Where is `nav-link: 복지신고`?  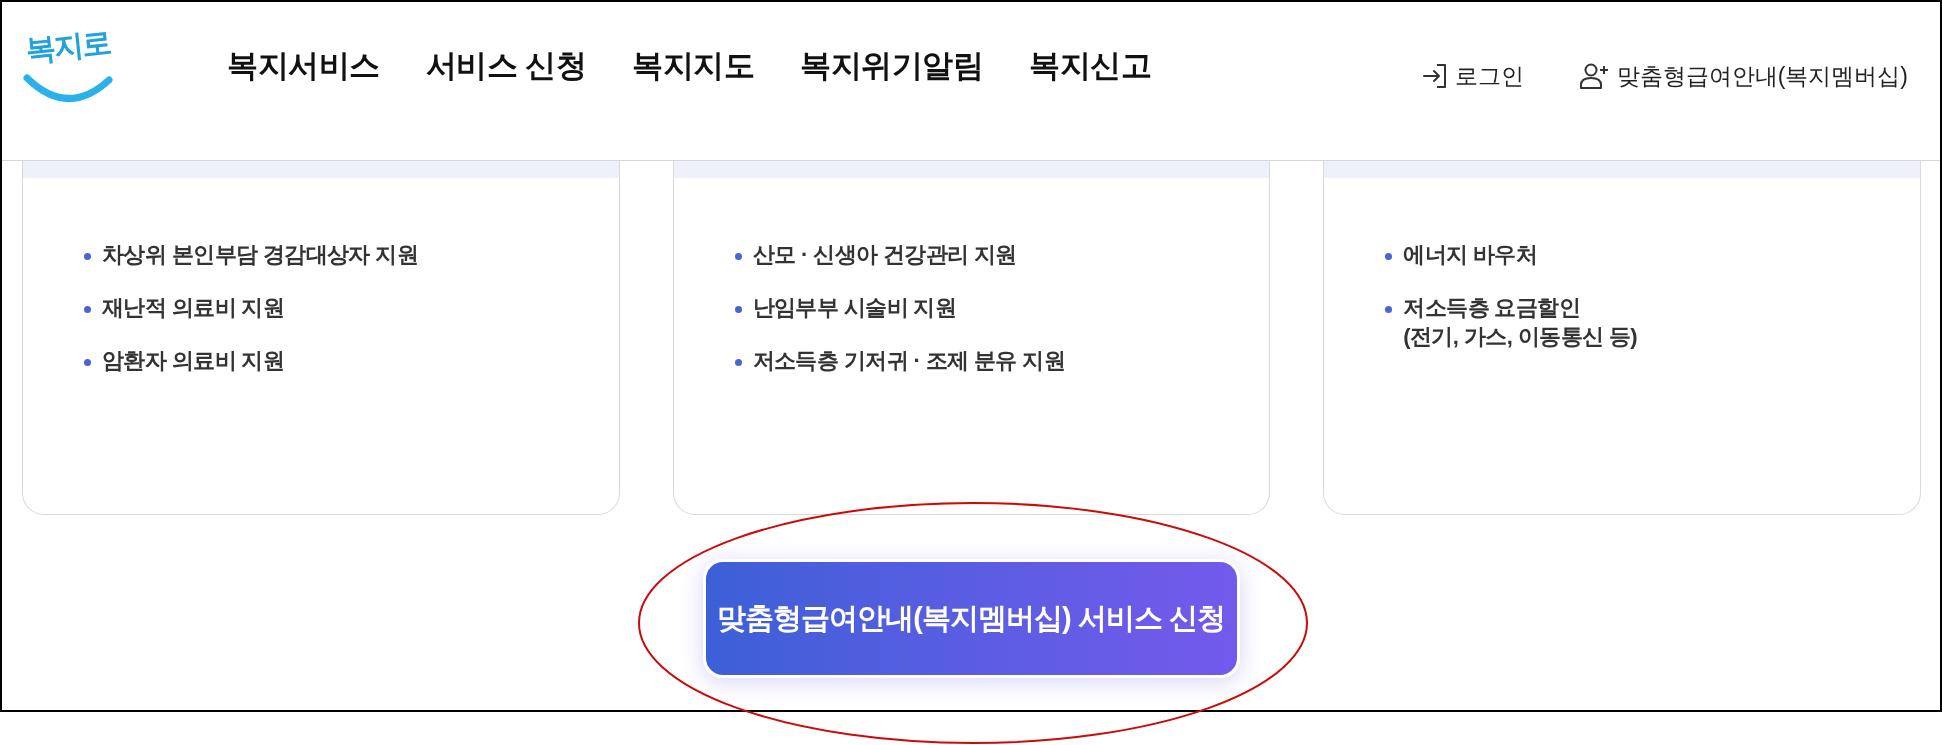
nav-link: 복지신고 is located at coordinates (1090, 66).